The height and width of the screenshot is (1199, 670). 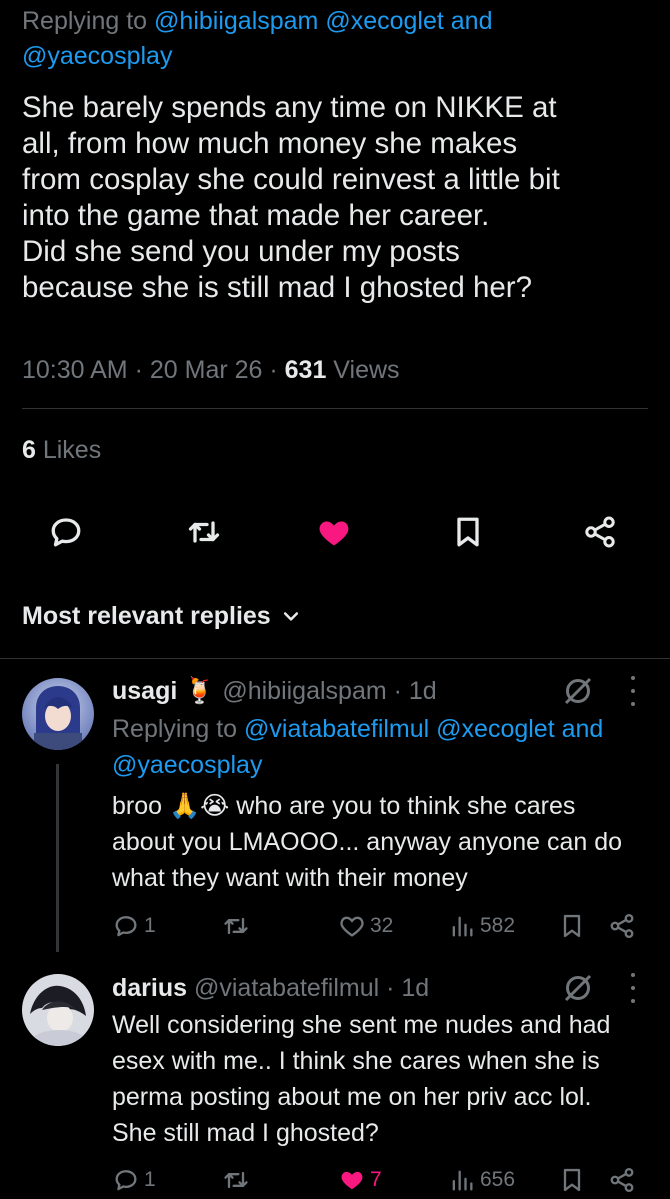 What do you see at coordinates (290, 616) in the screenshot?
I see `chevron-down-icon` at bounding box center [290, 616].